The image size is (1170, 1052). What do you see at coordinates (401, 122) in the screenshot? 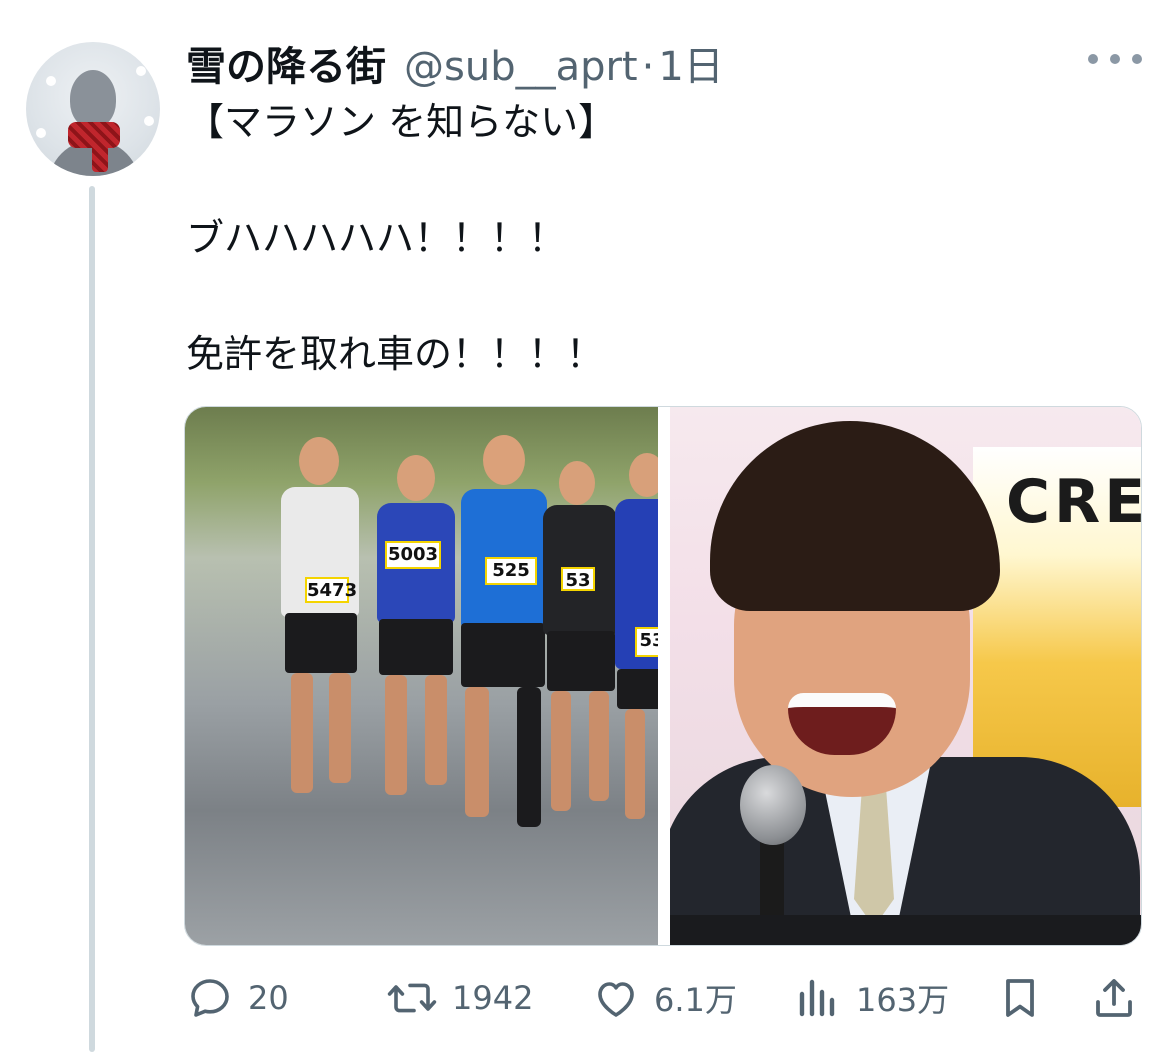
I see `tweet-text-line-1: 【マラソン を知らない】` at bounding box center [401, 122].